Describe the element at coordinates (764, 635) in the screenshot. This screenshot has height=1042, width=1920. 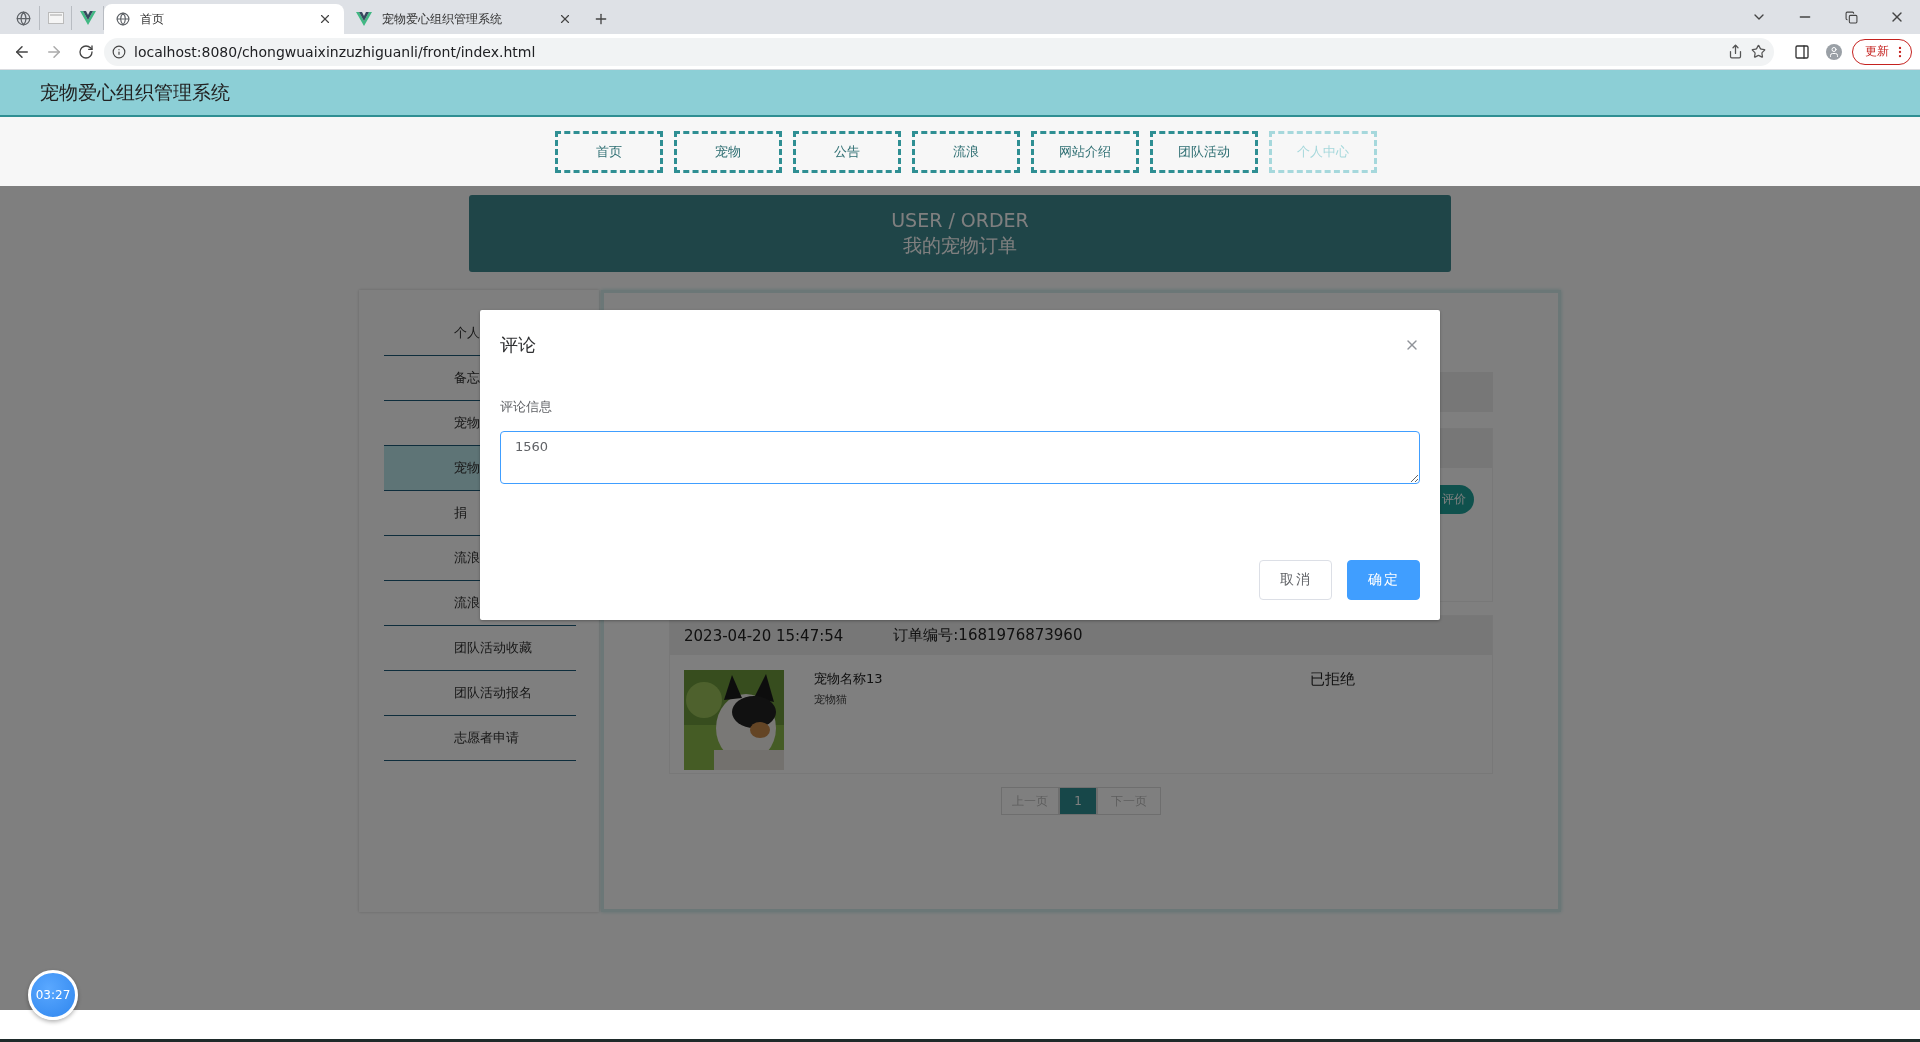
I see `order-date: 2023-04-20 15:47:54` at that location.